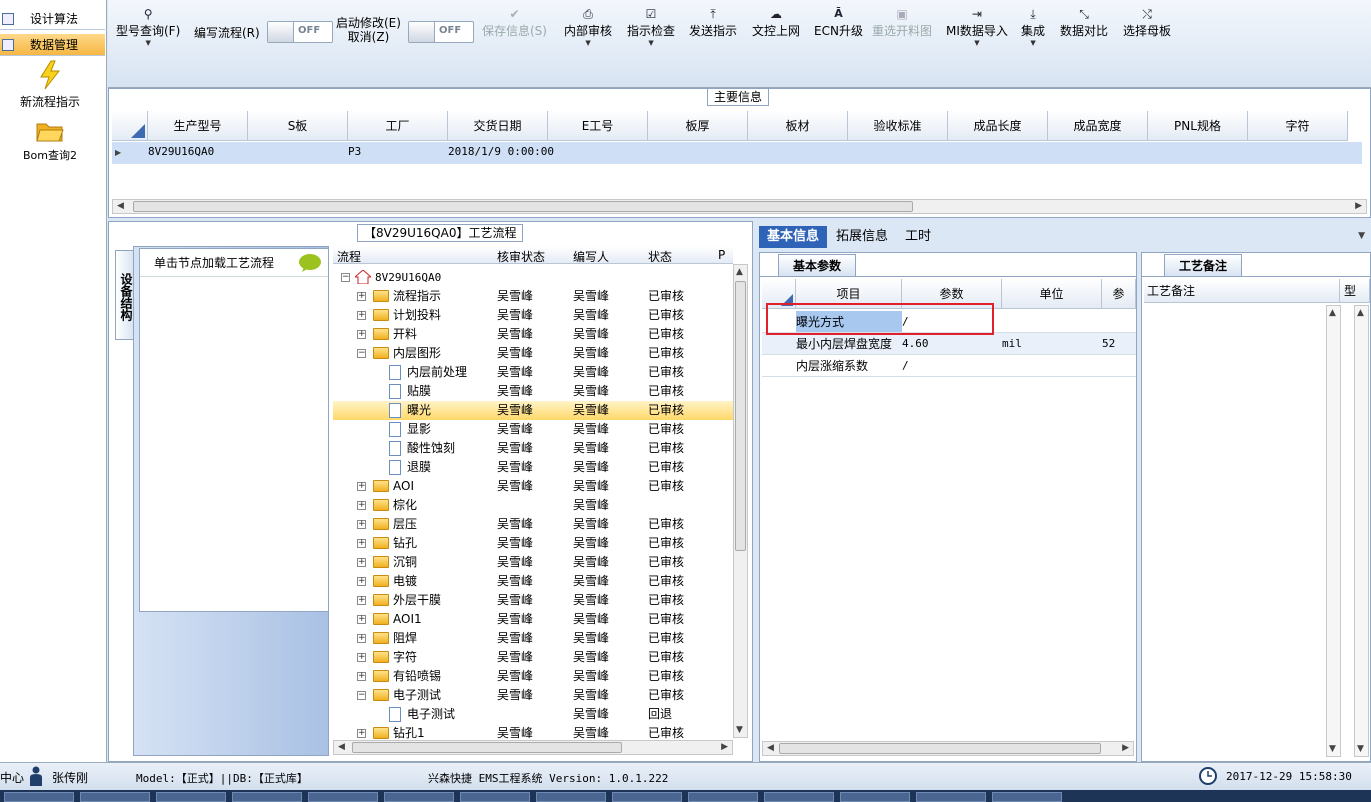 Image resolution: width=1371 pixels, height=802 pixels. What do you see at coordinates (533, 695) in the screenshot?
I see `tree-node: − 电子测试 吴雪峰 吴雪峰 已审核` at bounding box center [533, 695].